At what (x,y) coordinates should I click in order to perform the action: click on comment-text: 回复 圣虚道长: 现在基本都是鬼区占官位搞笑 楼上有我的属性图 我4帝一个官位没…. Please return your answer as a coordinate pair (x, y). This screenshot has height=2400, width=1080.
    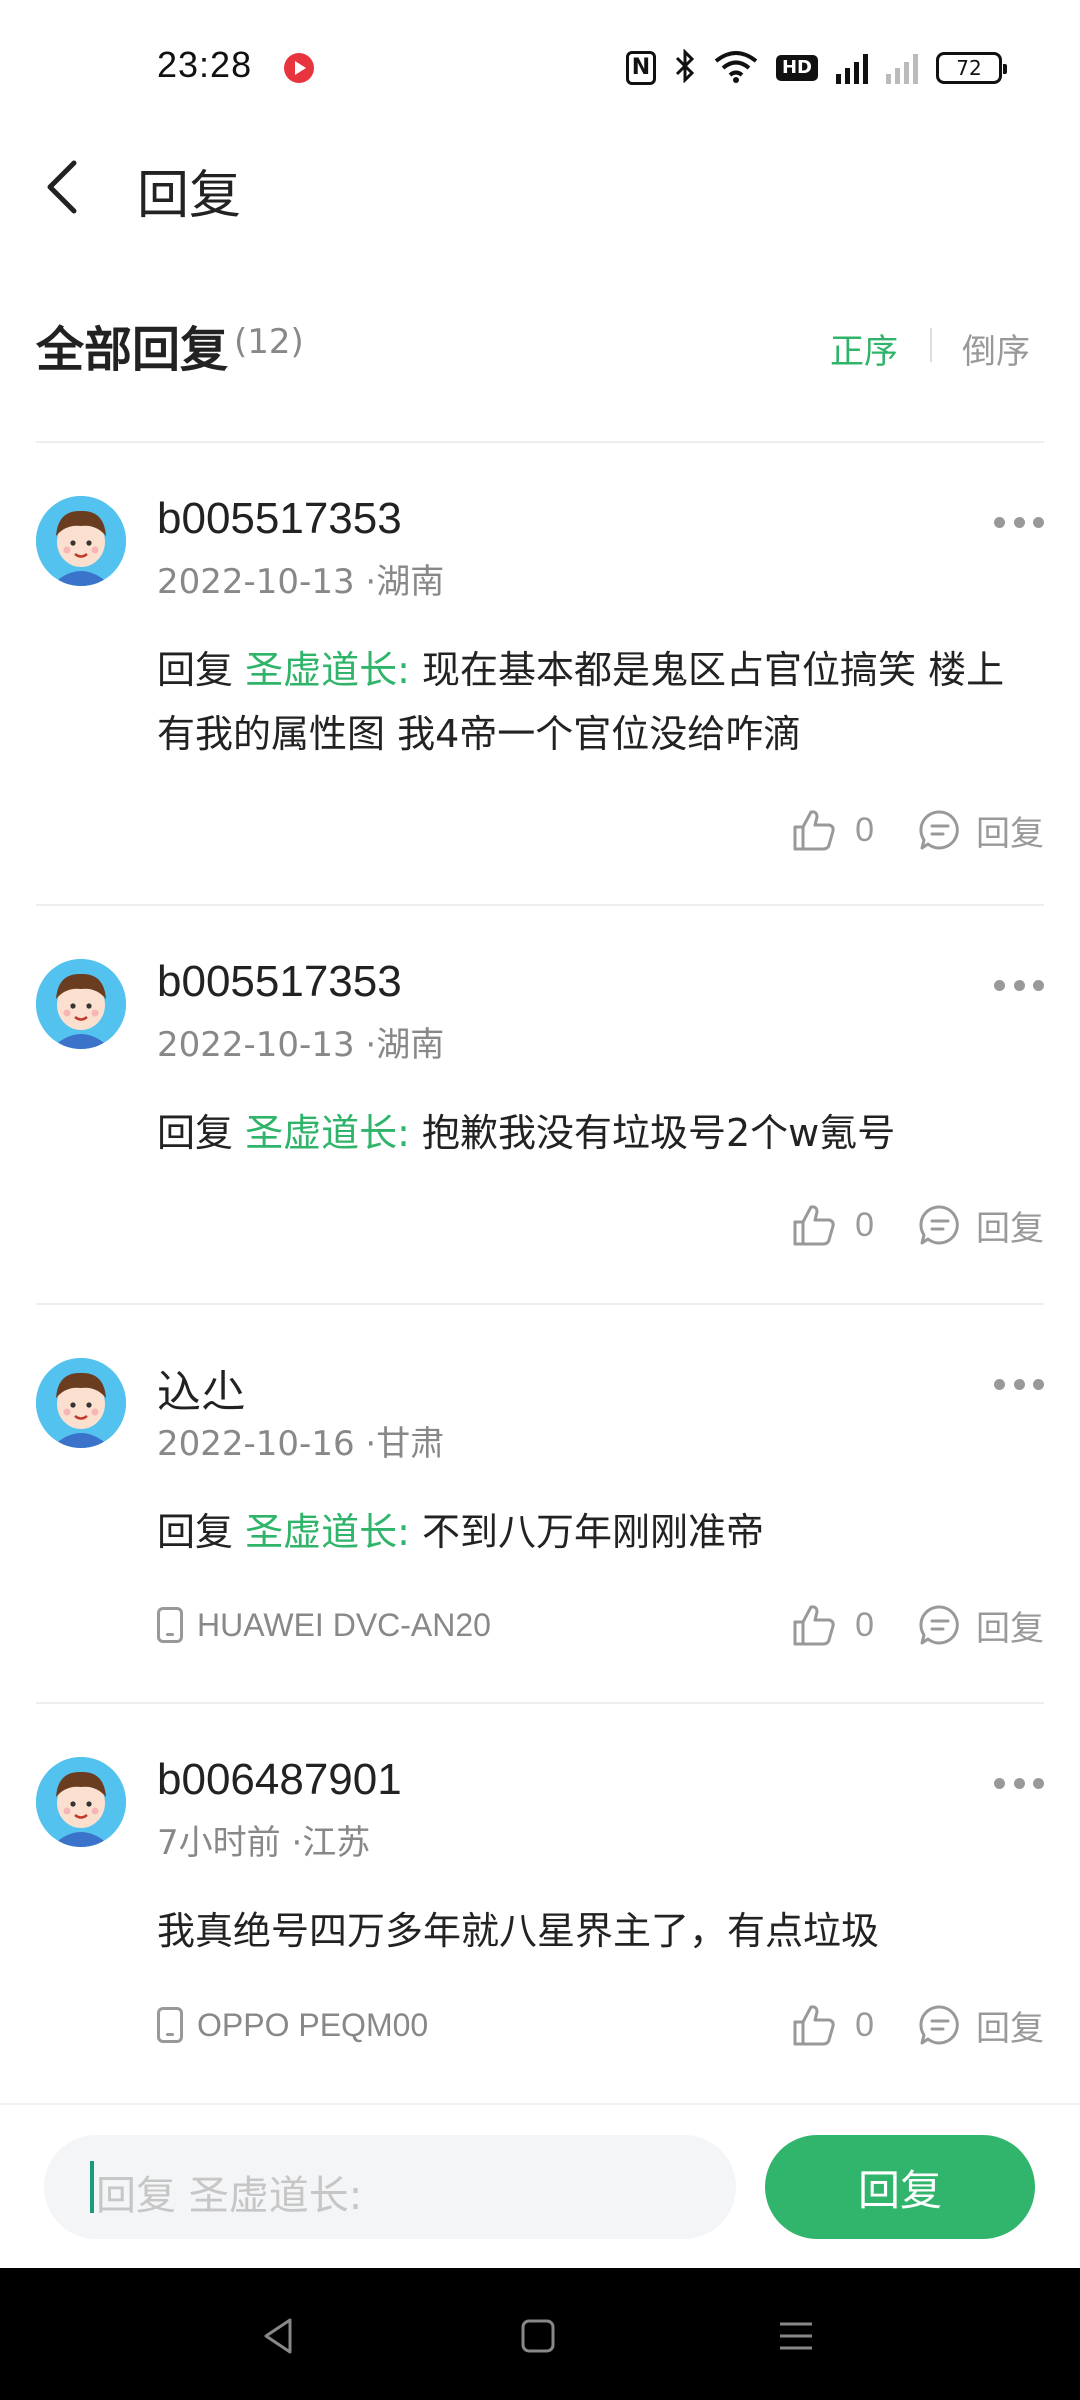
    Looking at the image, I should click on (597, 702).